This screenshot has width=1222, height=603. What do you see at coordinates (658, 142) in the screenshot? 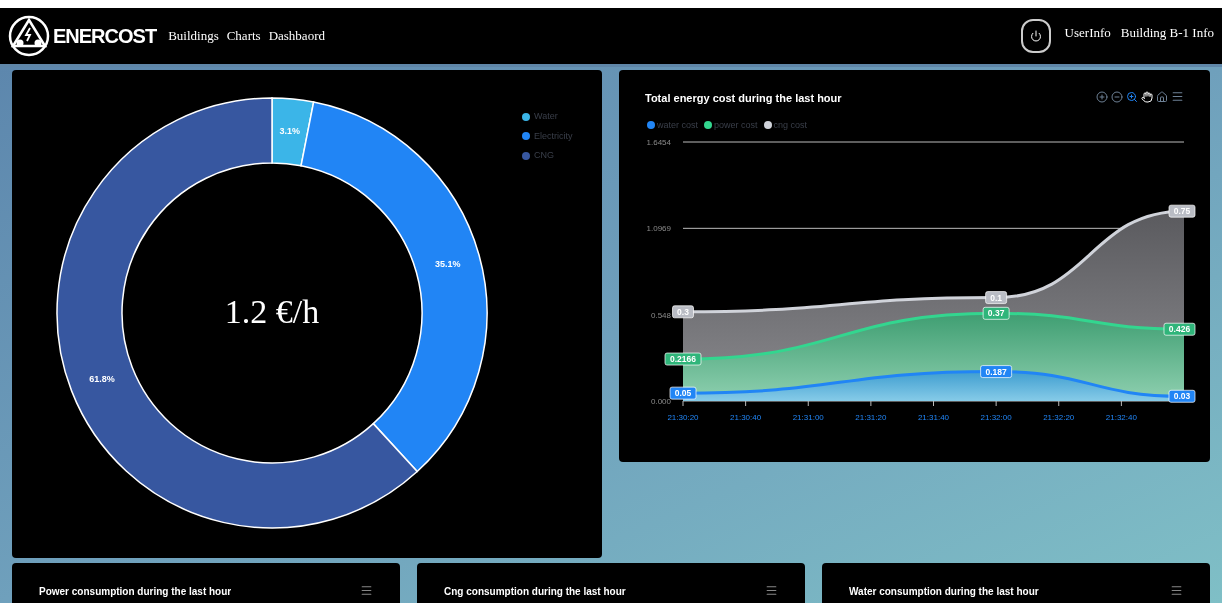
I see `y-tick-label: 1.6454` at bounding box center [658, 142].